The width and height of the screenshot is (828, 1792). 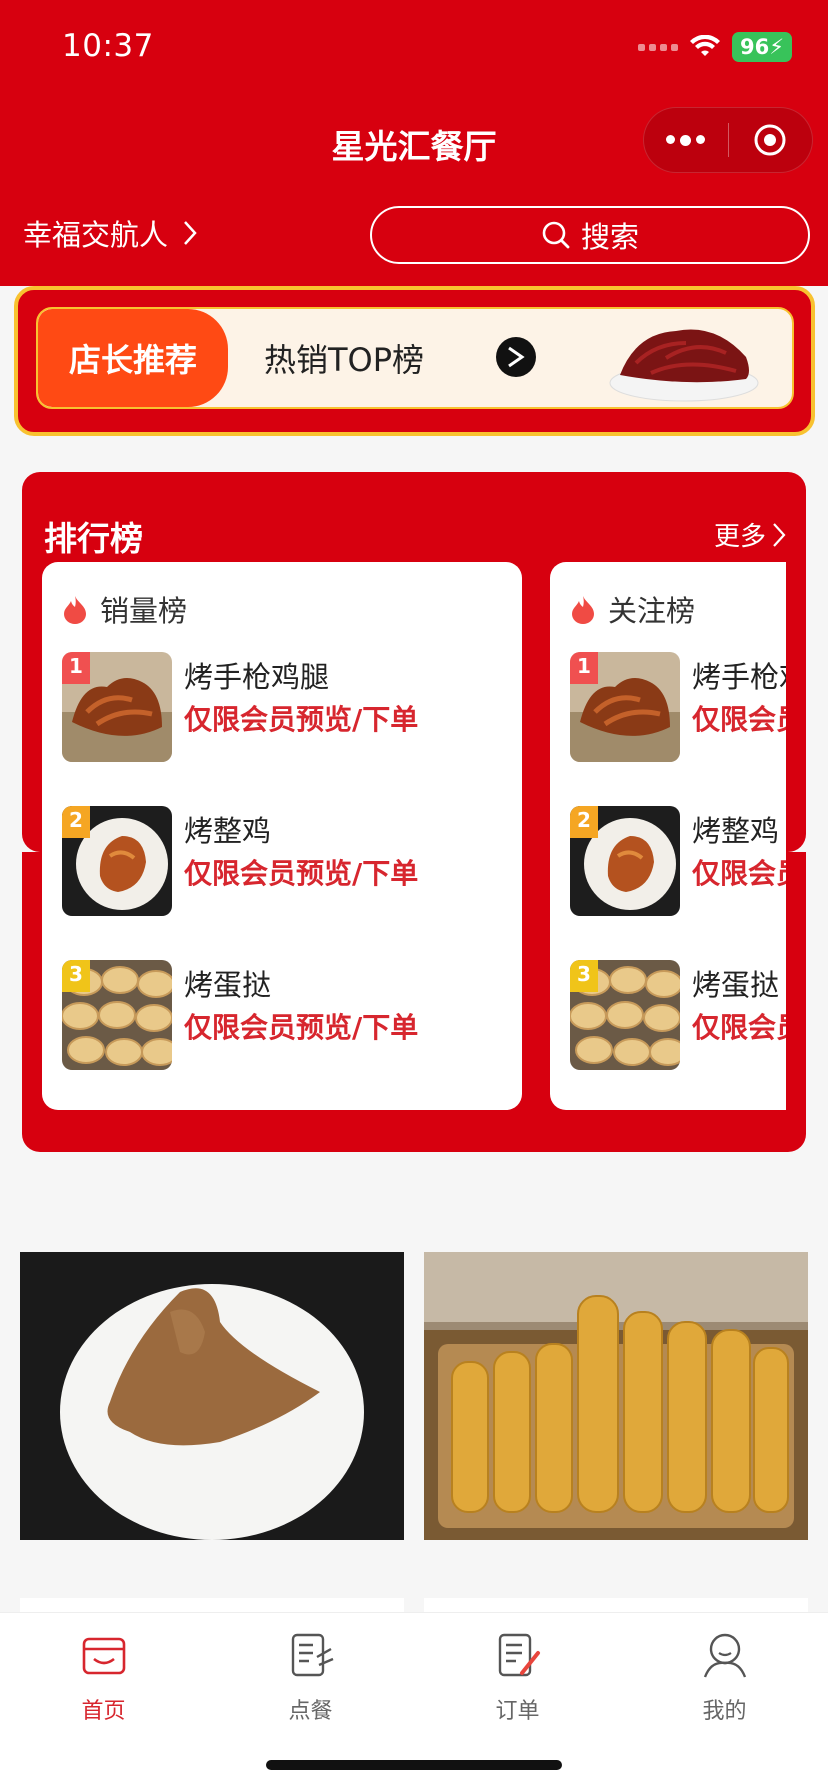 I want to click on search-label: 搜索, so click(x=609, y=237).